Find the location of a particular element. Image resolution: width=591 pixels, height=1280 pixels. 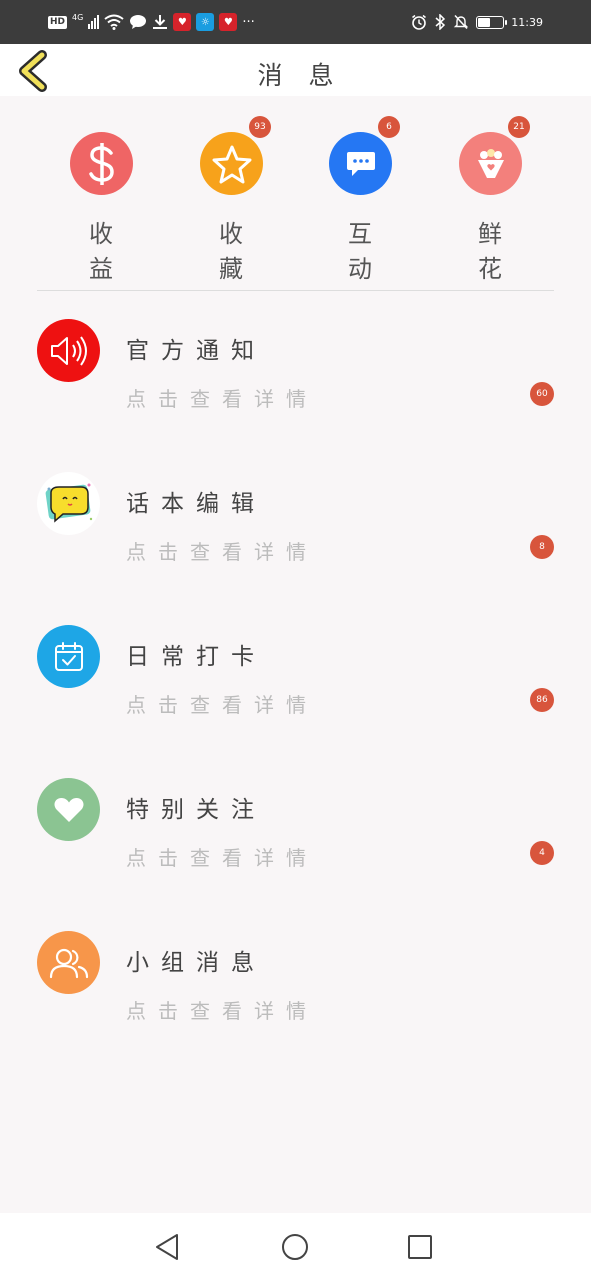

quick-item-label: 收益 is located at coordinates (107, 251).